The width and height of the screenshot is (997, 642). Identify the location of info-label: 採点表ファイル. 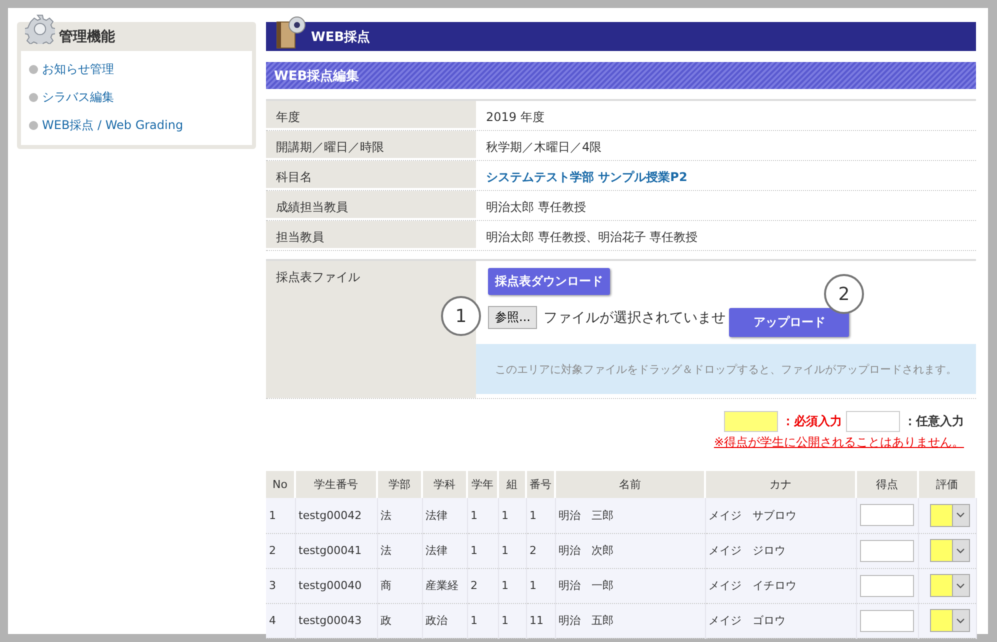
(318, 277).